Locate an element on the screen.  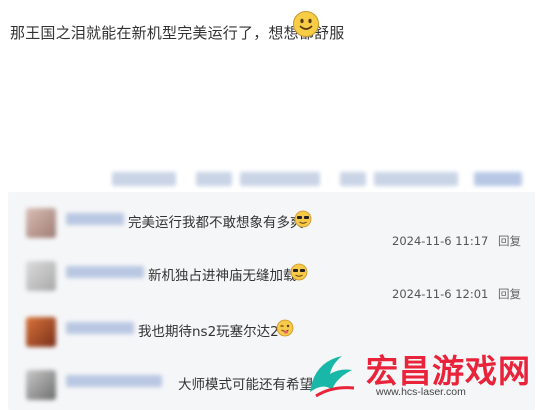
blurred-action is located at coordinates (498, 179).